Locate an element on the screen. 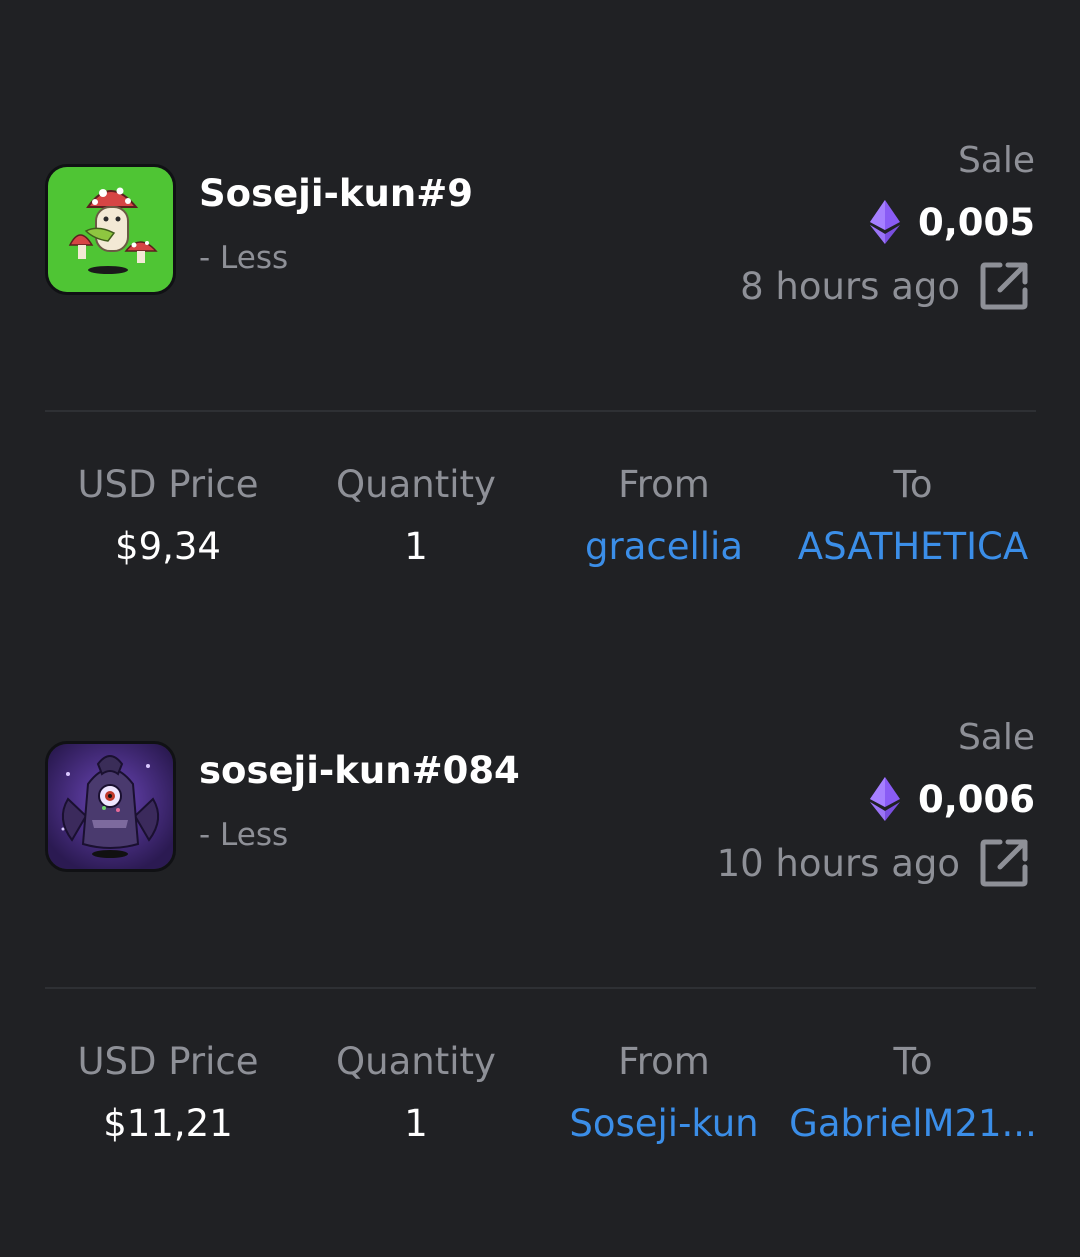  from-link: gracellia is located at coordinates (664, 547).